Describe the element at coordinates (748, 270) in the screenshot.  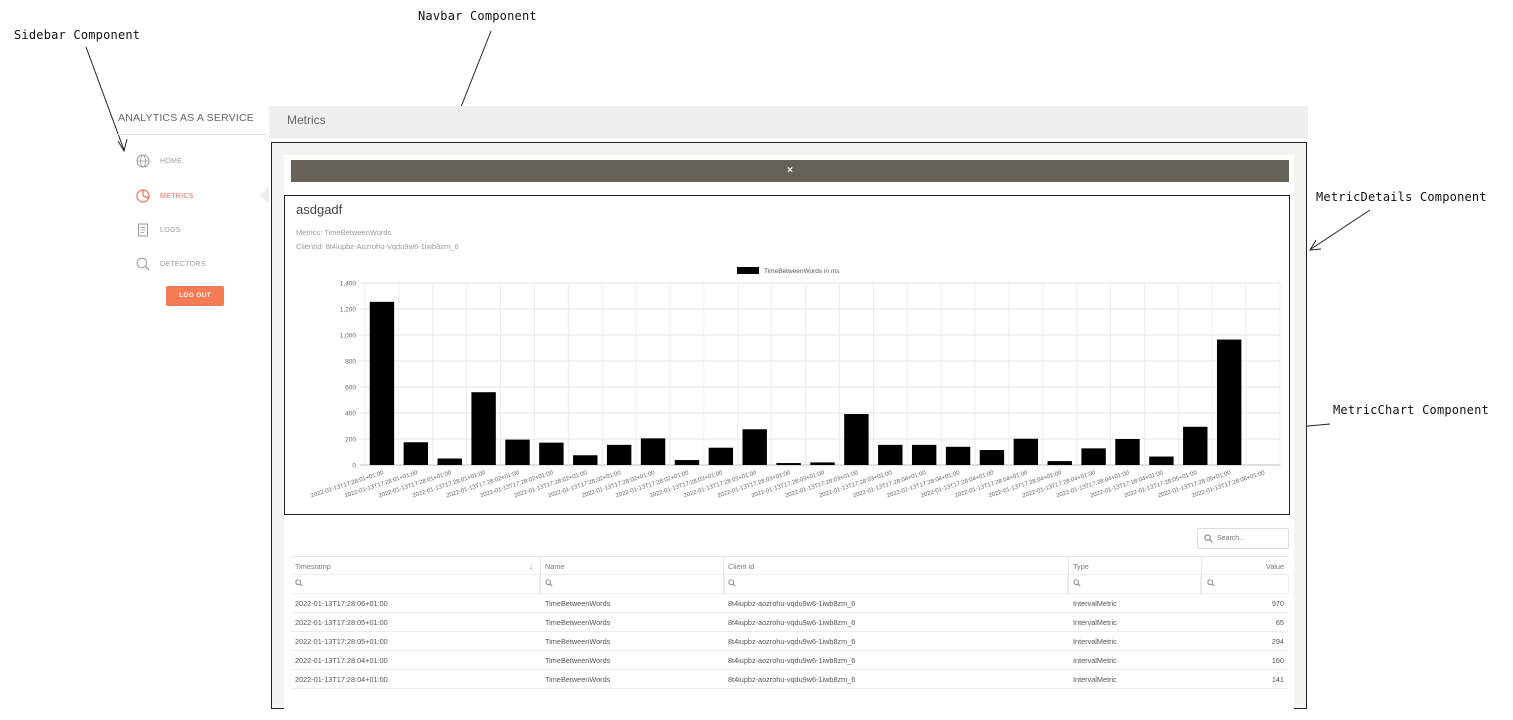
I see `legend-swatch` at that location.